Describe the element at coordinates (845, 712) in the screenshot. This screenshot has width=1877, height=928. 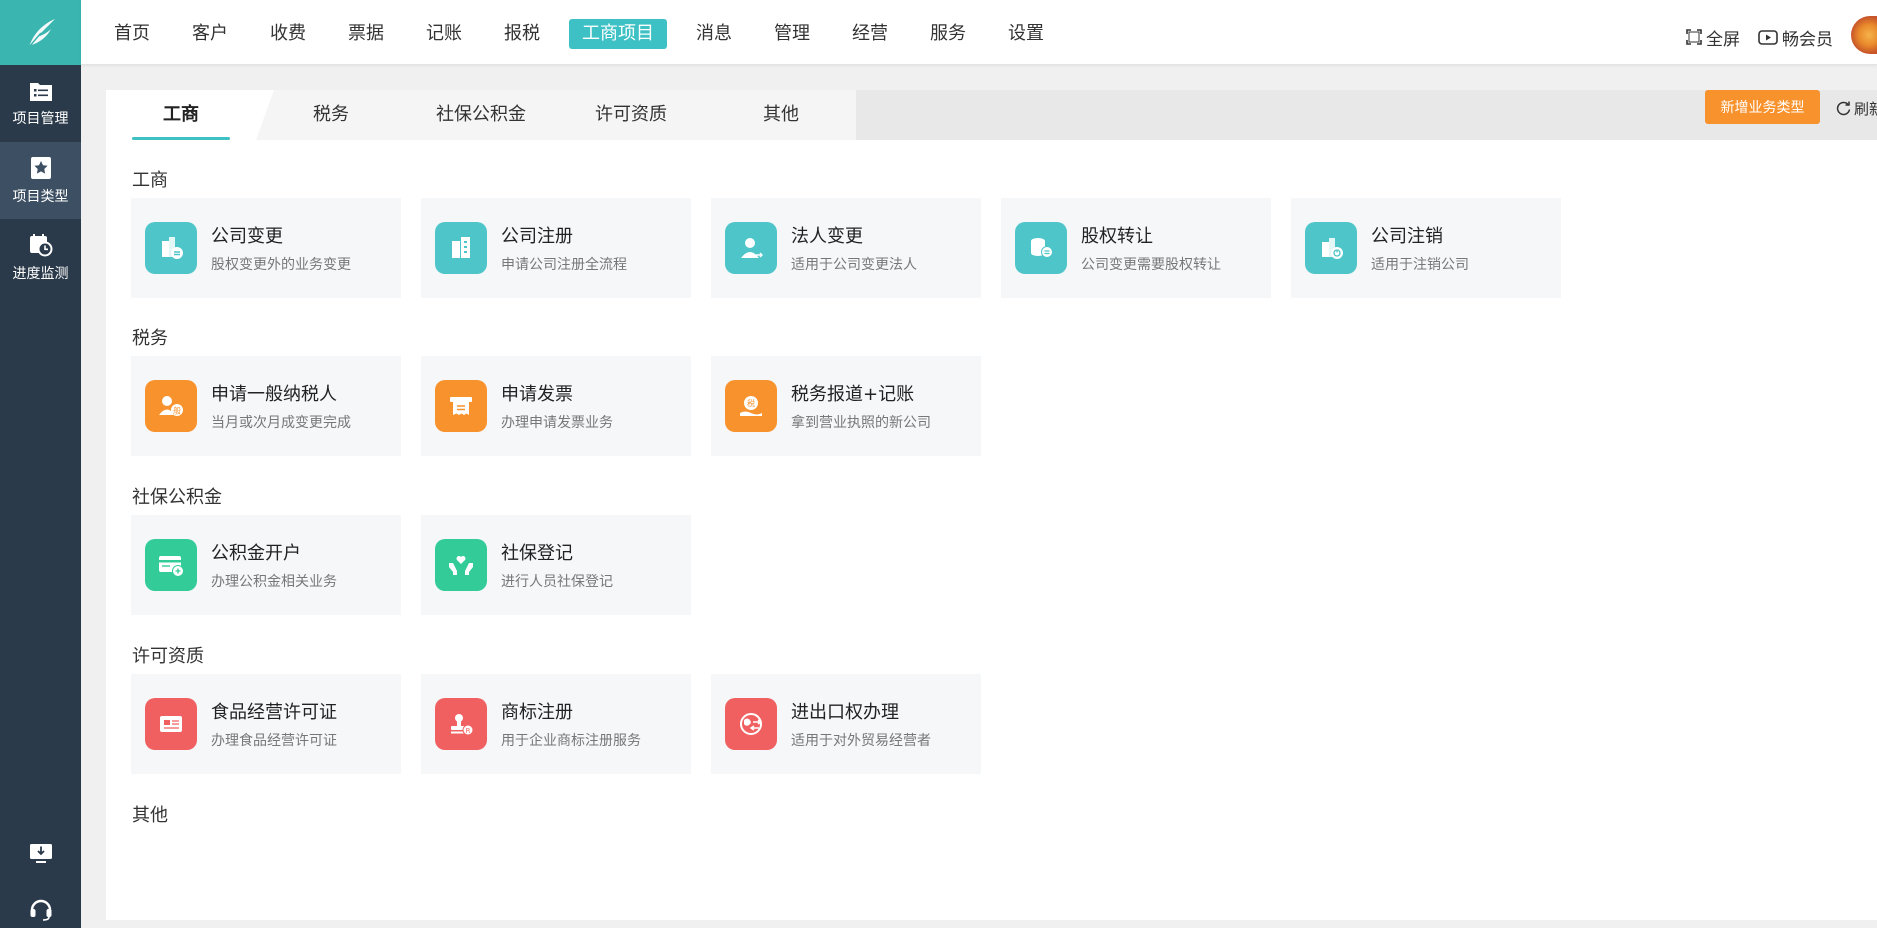
I see `card-title: 进出口权办理` at that location.